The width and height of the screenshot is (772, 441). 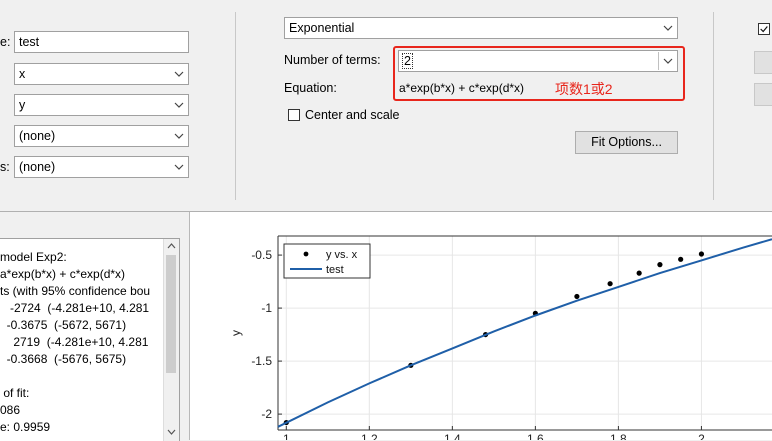 I want to click on center-scale-checkbox, so click(x=294, y=115).